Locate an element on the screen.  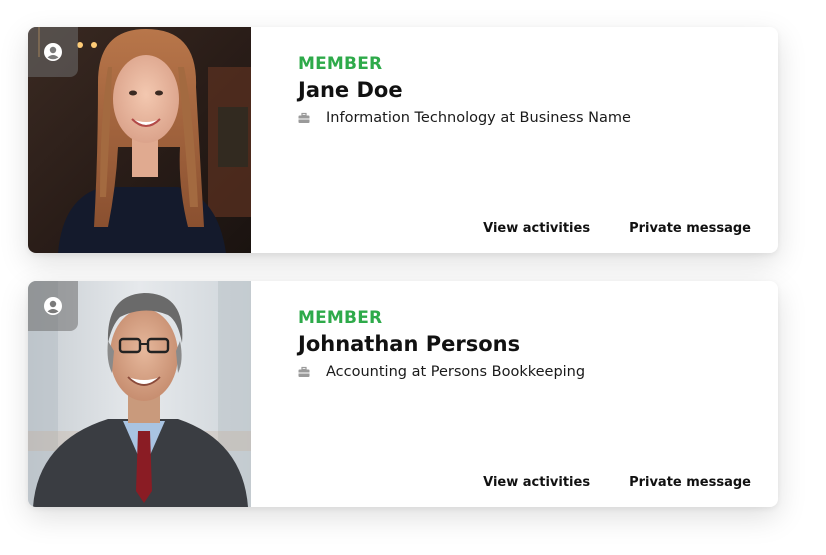
member-job: Information Technology at Business Name is located at coordinates (538, 118).